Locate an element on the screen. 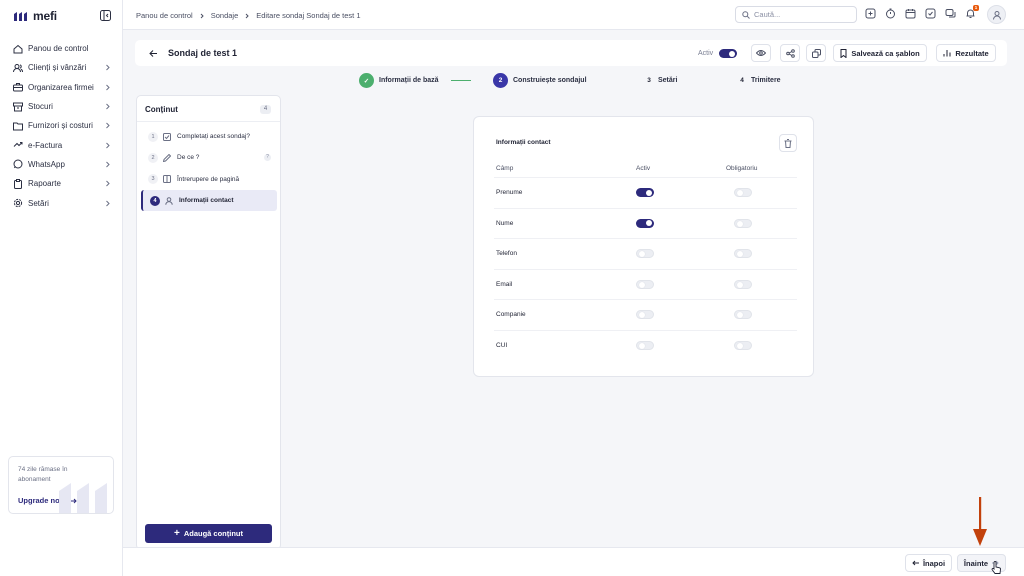  delete-block-button is located at coordinates (788, 143).